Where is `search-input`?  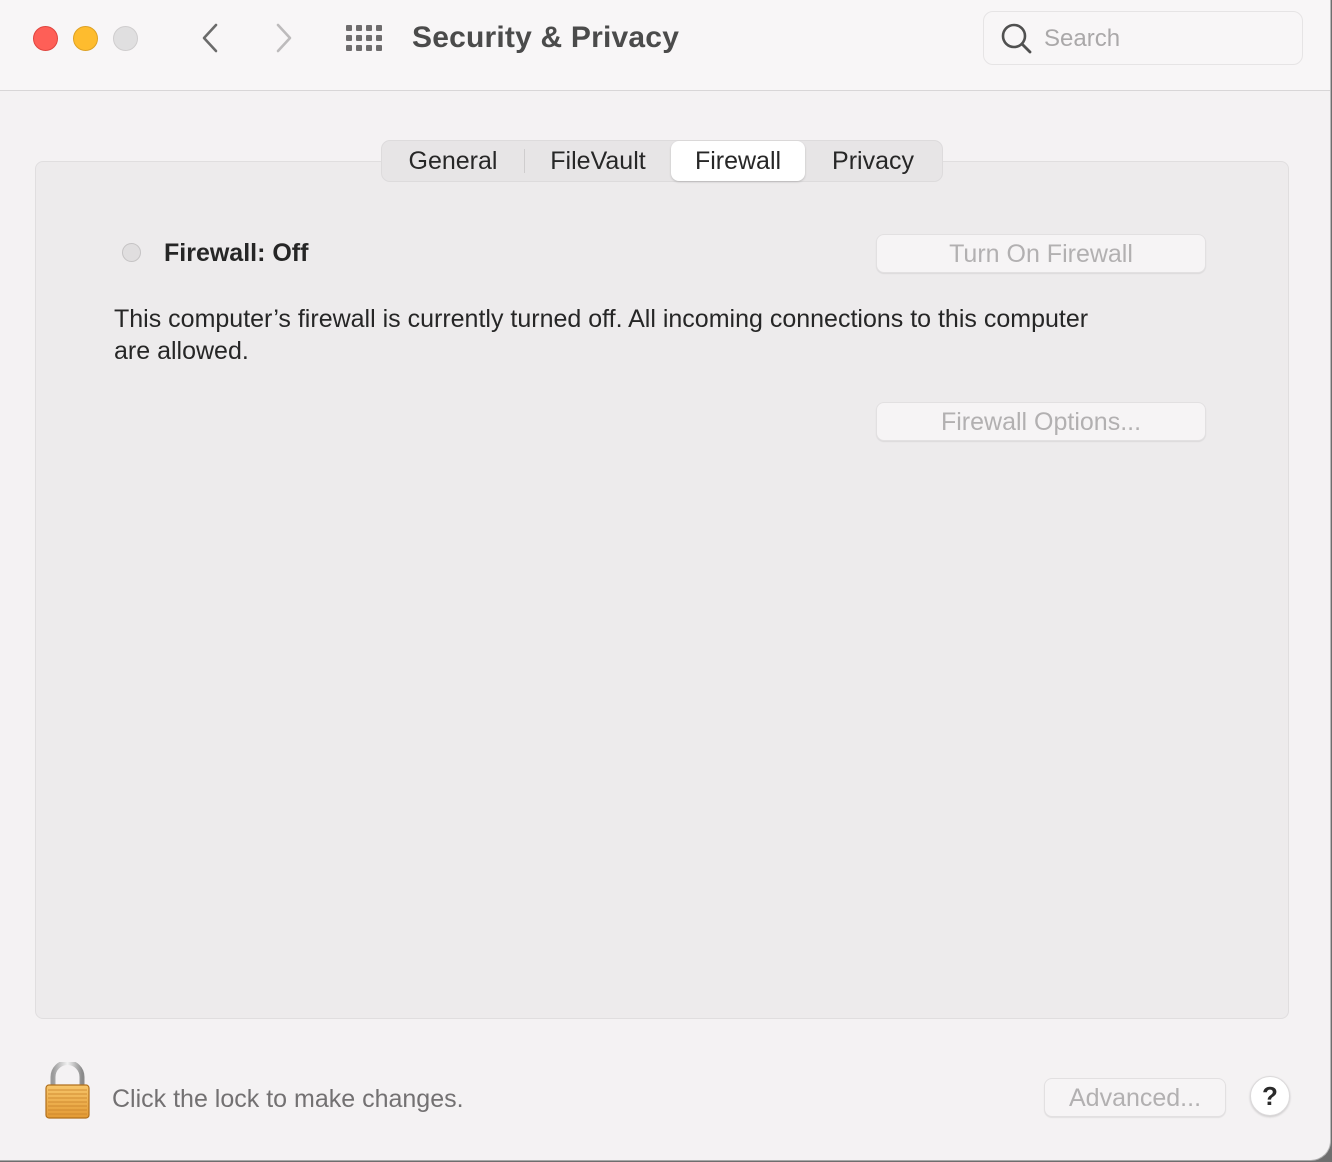
search-input is located at coordinates (1164, 39).